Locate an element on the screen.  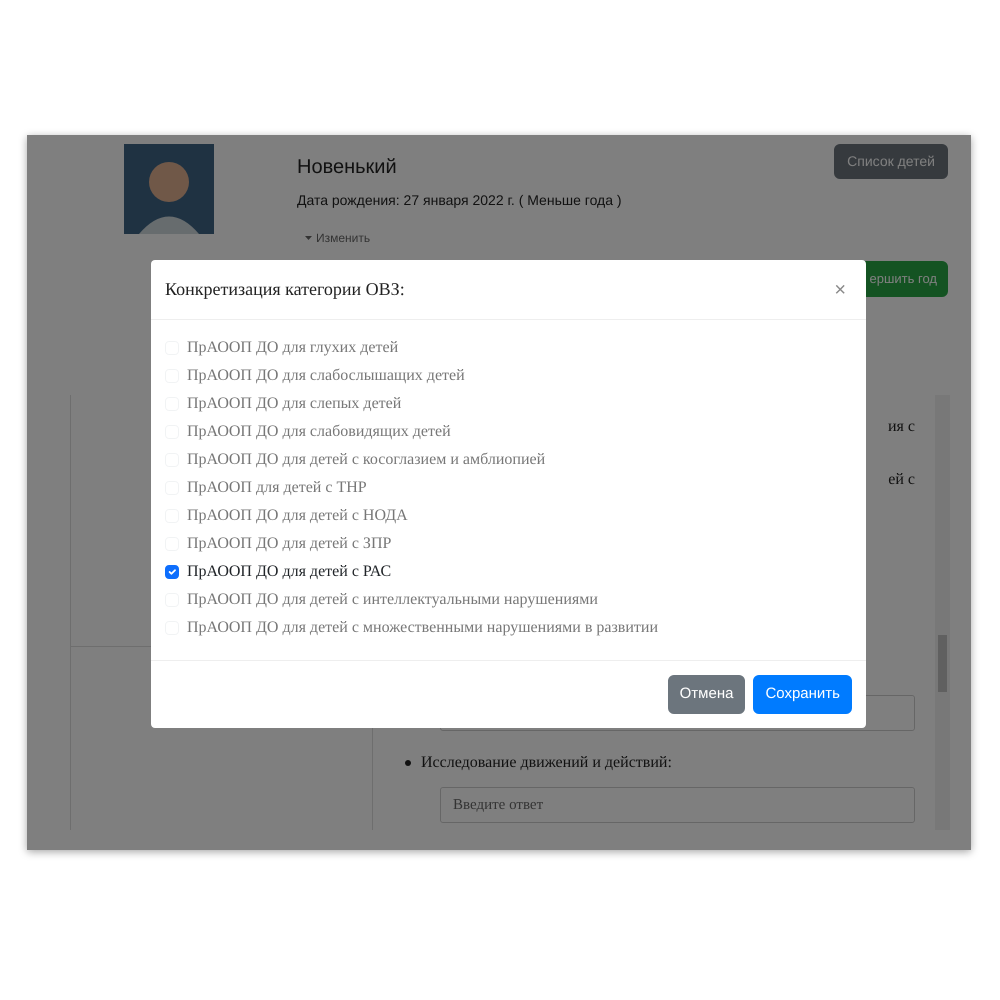
text-fragment: ия с is located at coordinates (901, 426).